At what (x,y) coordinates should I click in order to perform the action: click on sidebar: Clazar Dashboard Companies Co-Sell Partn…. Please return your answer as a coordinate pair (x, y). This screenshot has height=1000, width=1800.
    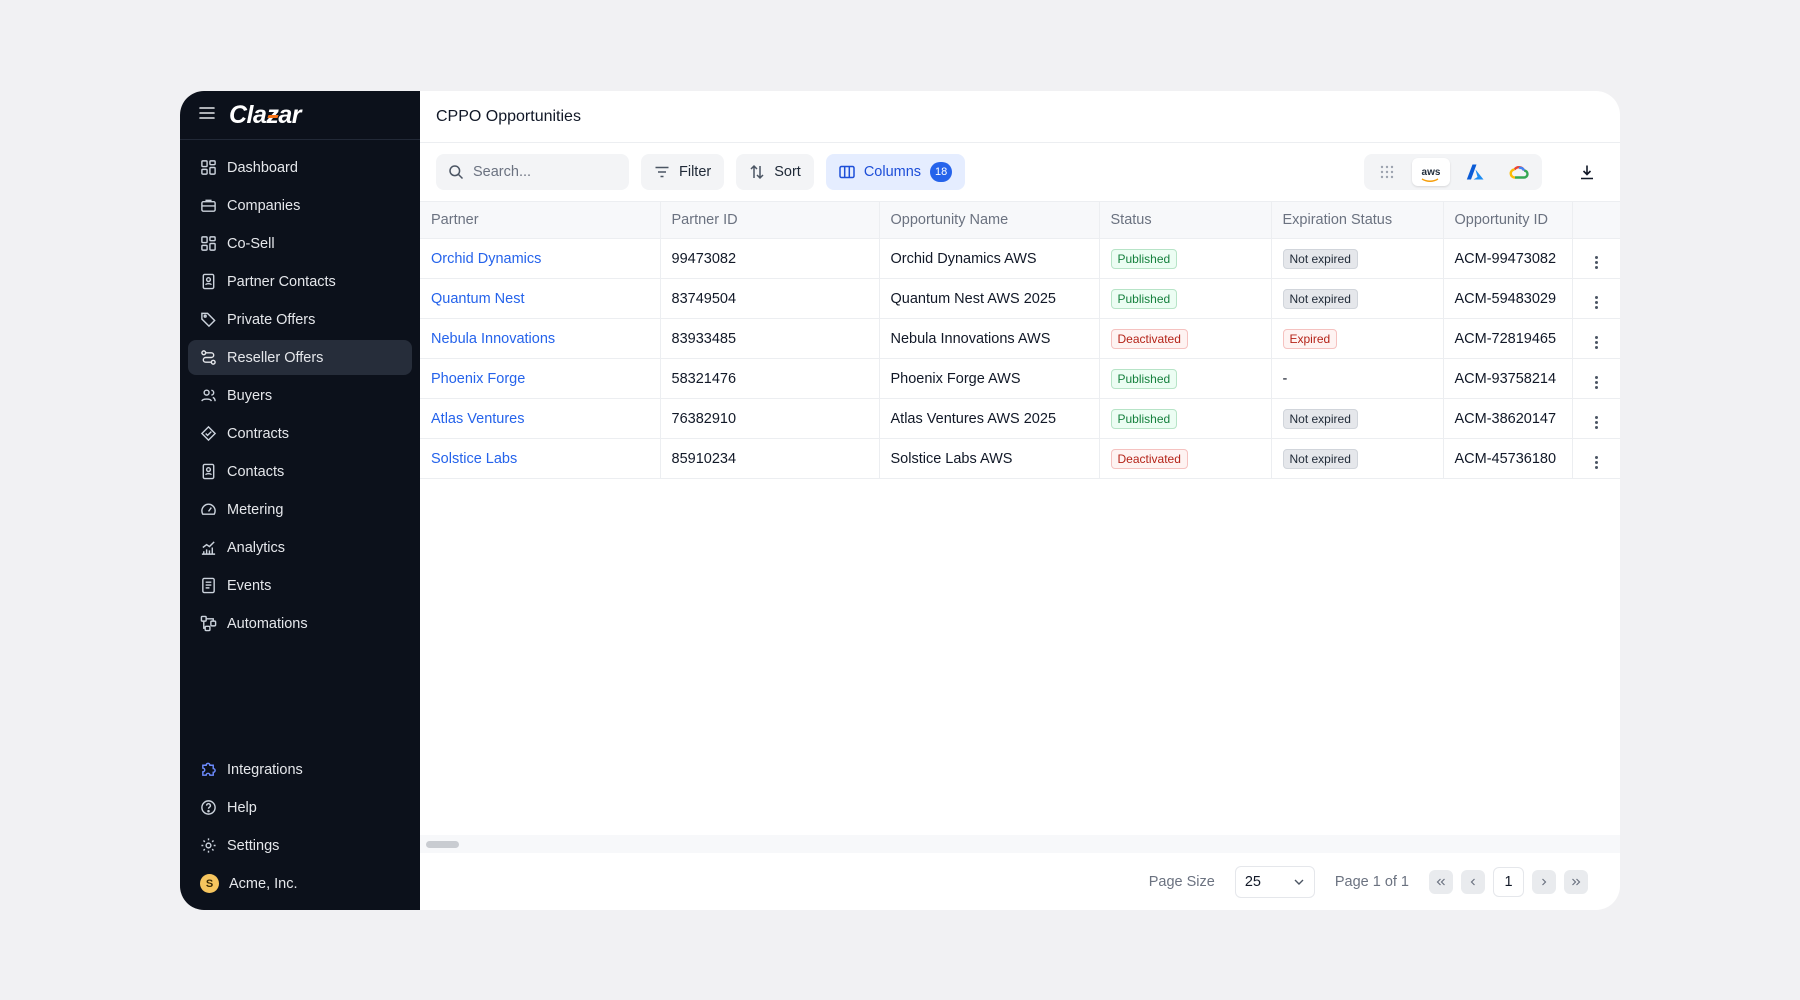
    Looking at the image, I should click on (300, 500).